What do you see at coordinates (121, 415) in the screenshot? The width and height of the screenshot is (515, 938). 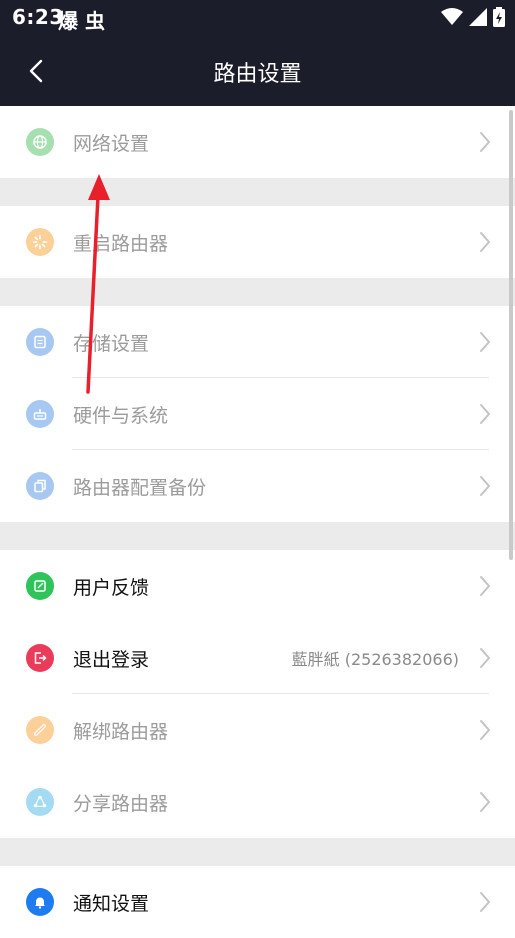 I see `settings-item-label: 硬件与系统` at bounding box center [121, 415].